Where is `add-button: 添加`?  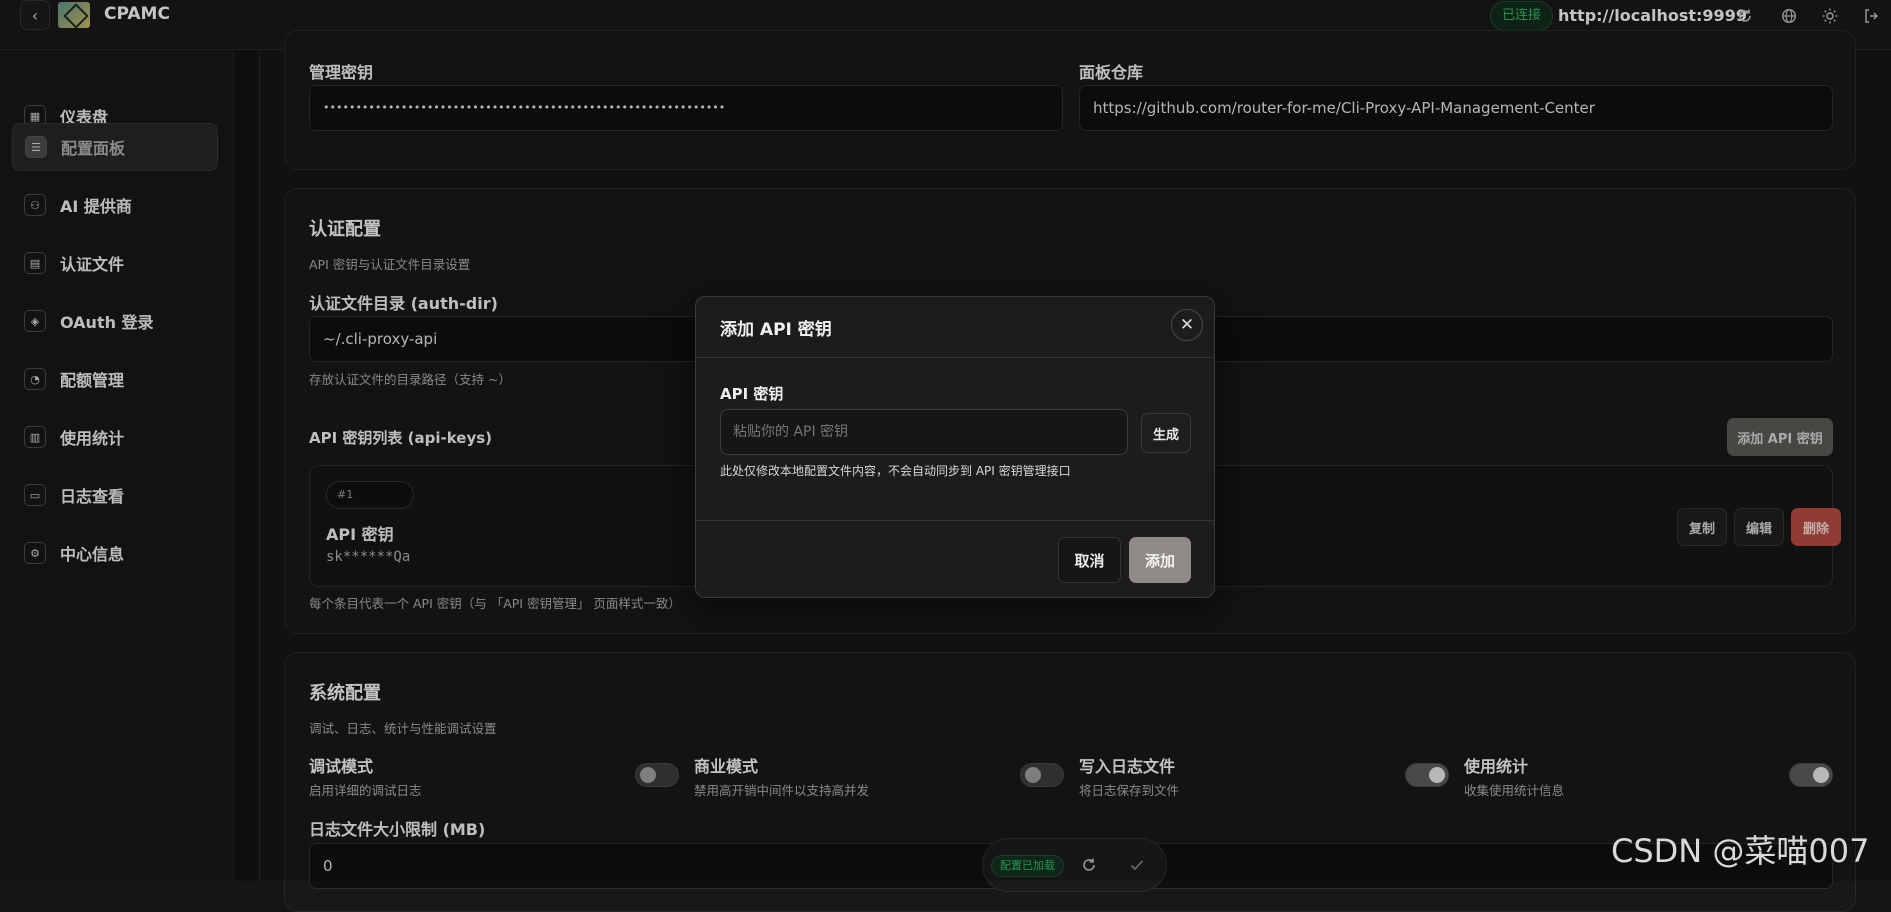 add-button: 添加 is located at coordinates (1160, 560).